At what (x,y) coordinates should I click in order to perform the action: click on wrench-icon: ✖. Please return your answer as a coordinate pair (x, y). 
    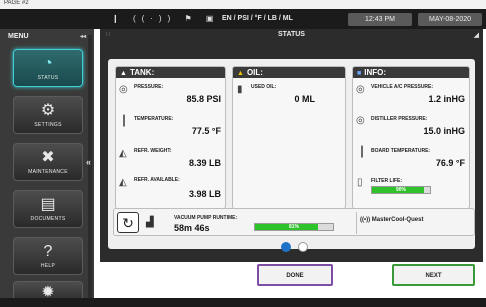
    Looking at the image, I should click on (48, 157).